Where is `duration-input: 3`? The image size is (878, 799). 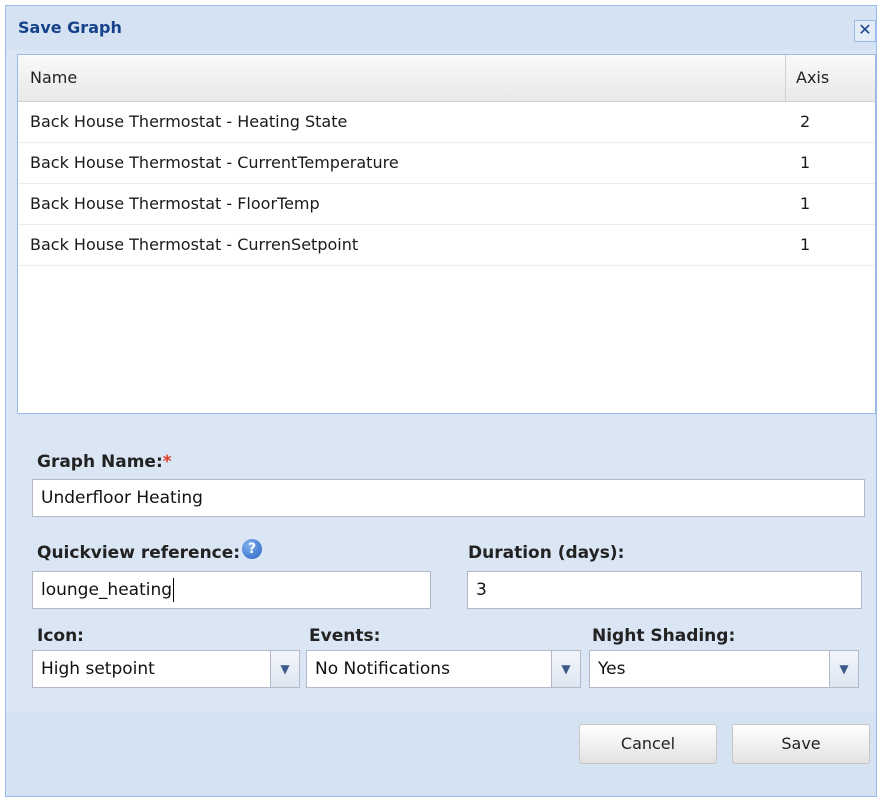
duration-input: 3 is located at coordinates (664, 590).